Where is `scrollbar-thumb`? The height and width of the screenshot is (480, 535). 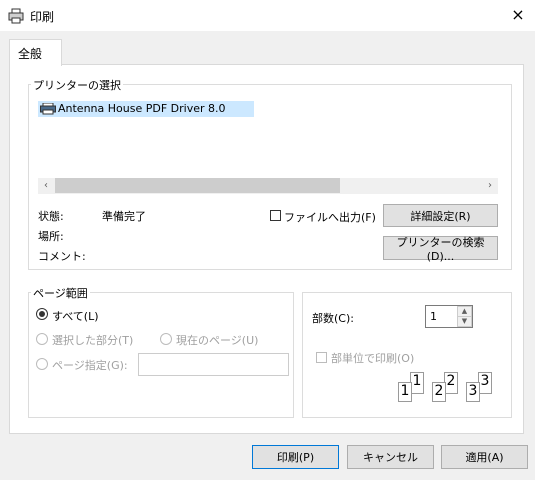
scrollbar-thumb is located at coordinates (197, 185).